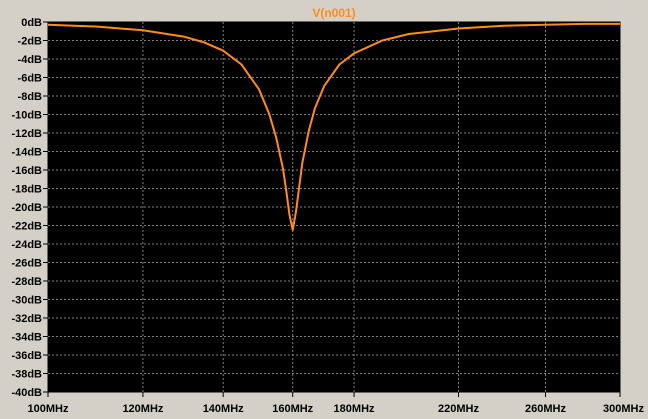 The image size is (648, 419). What do you see at coordinates (30, 79) in the screenshot?
I see `y-tick-label: -6dB` at bounding box center [30, 79].